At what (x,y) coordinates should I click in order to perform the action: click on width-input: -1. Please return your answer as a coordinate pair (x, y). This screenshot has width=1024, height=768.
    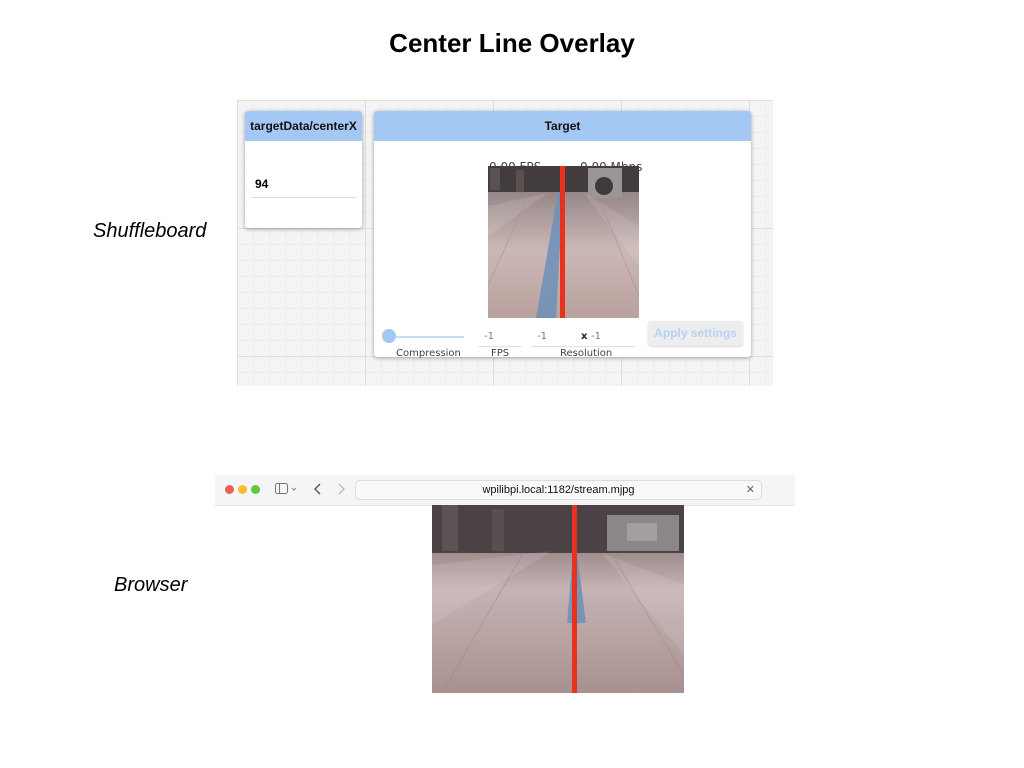
    Looking at the image, I should click on (542, 336).